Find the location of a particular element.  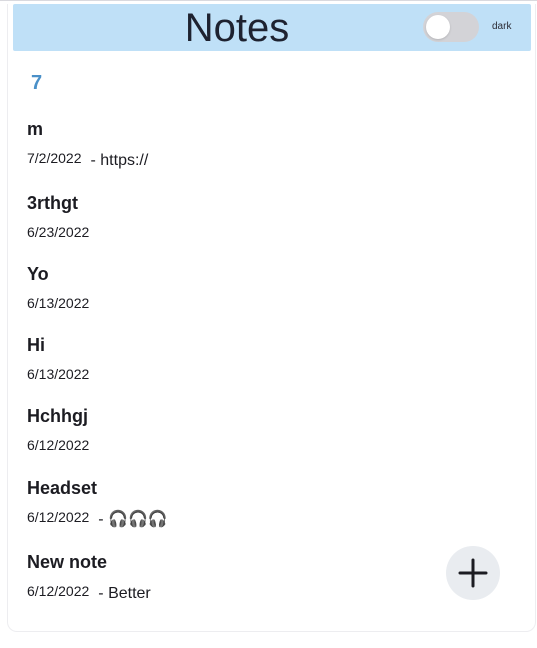

note-meta: 6/23/2022 is located at coordinates (58, 232).